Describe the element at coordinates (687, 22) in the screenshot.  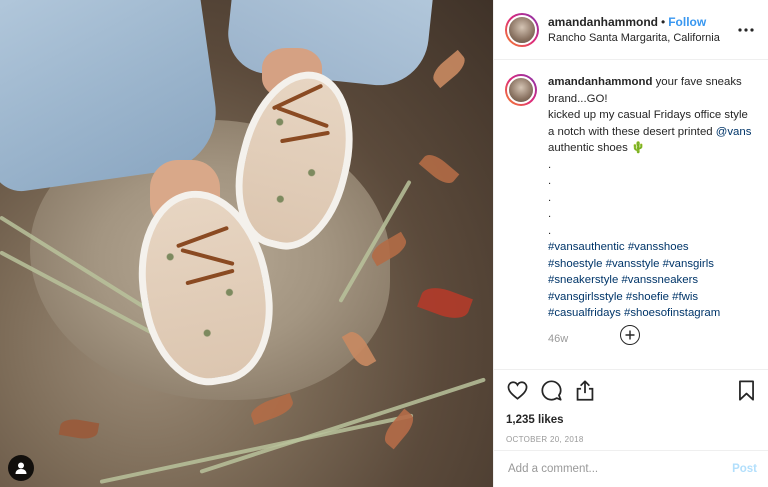
I see `follow-button: Follow` at that location.